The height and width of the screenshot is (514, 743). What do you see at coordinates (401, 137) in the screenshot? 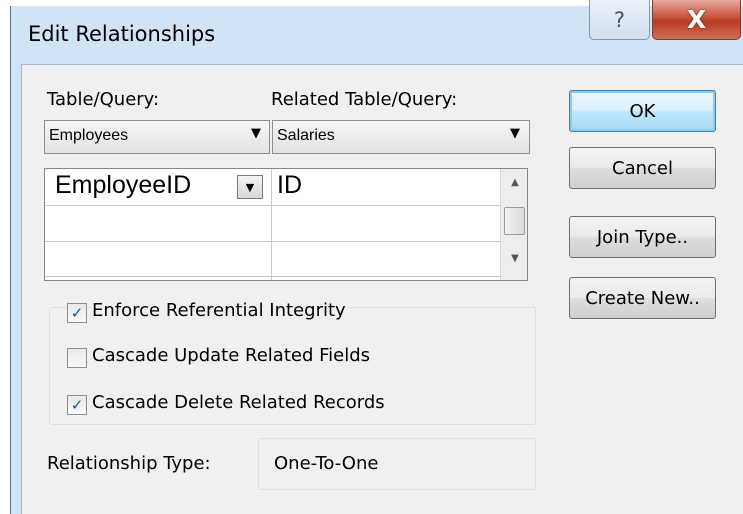
I see `related-table-query-select: Salaries ▼` at bounding box center [401, 137].